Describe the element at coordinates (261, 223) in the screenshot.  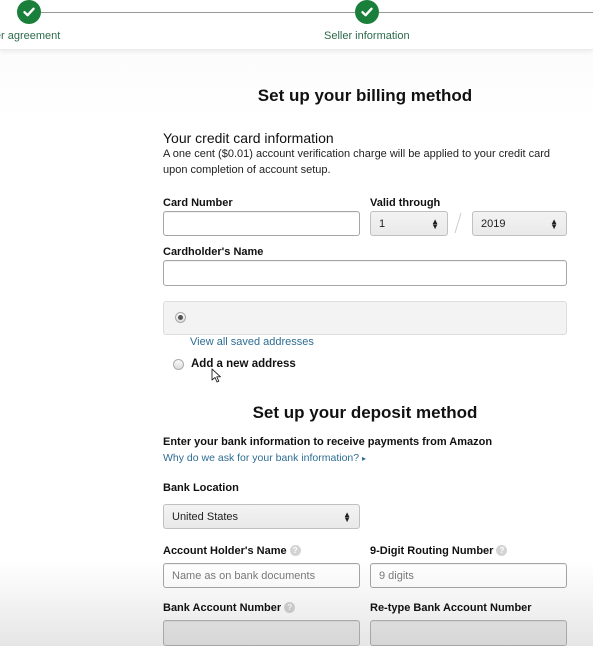
I see `card-number-input` at that location.